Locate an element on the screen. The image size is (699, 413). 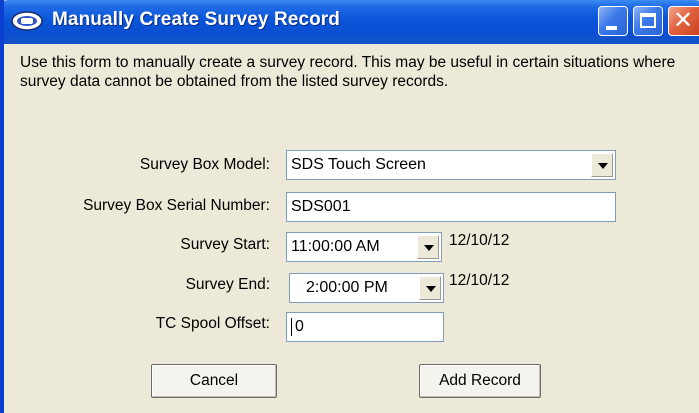
maximize-icon is located at coordinates (648, 20).